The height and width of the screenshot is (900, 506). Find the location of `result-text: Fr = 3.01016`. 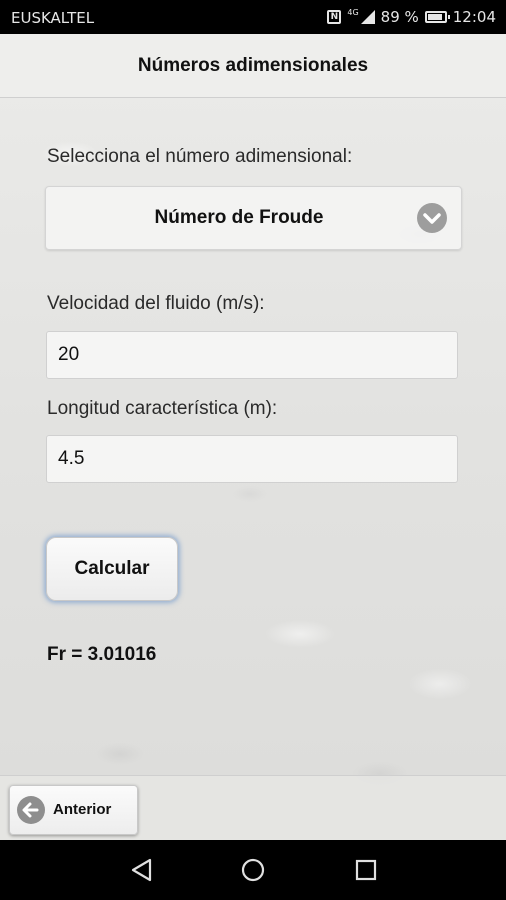

result-text: Fr = 3.01016 is located at coordinates (102, 654).